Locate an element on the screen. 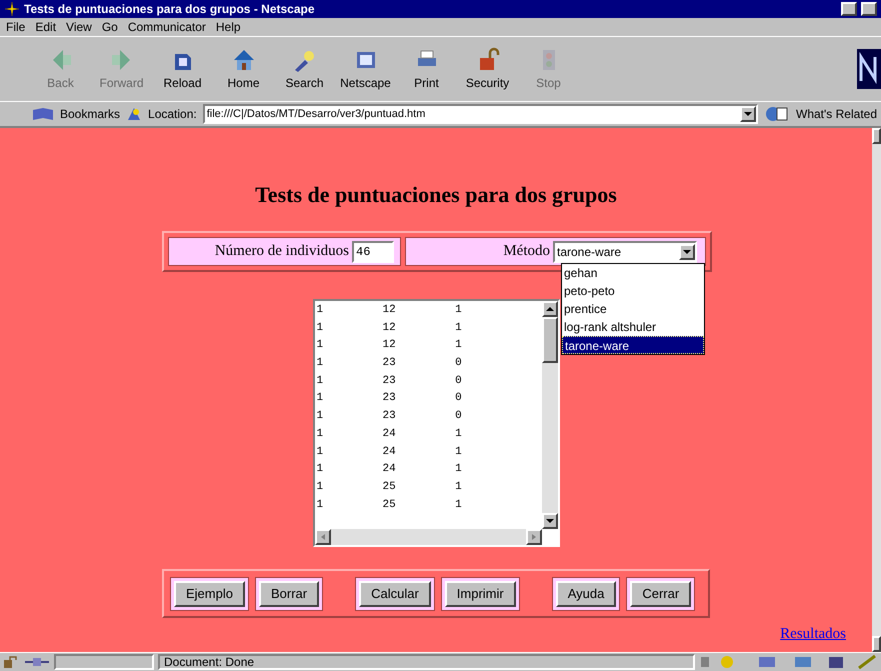 Image resolution: width=881 pixels, height=671 pixels. method-label: Método is located at coordinates (526, 252).